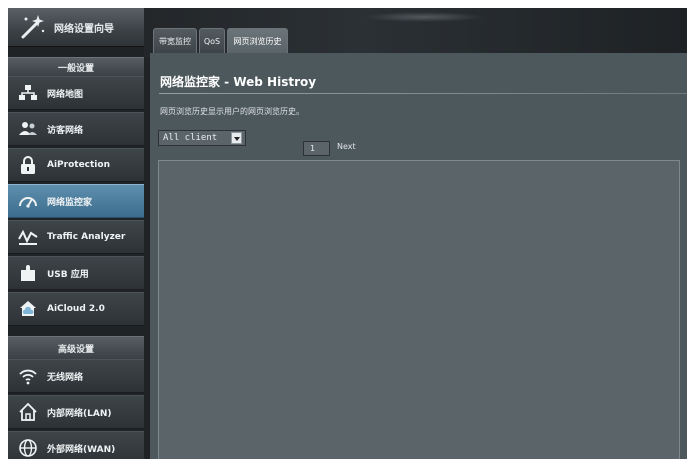 The width and height of the screenshot is (689, 459). What do you see at coordinates (212, 40) in the screenshot?
I see `tab-qos: QoS` at bounding box center [212, 40].